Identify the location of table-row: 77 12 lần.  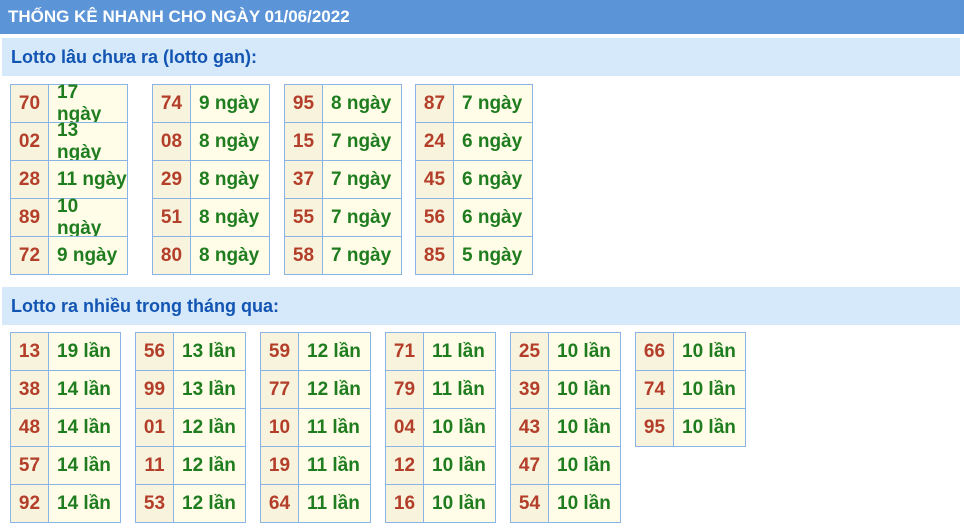
(315, 389).